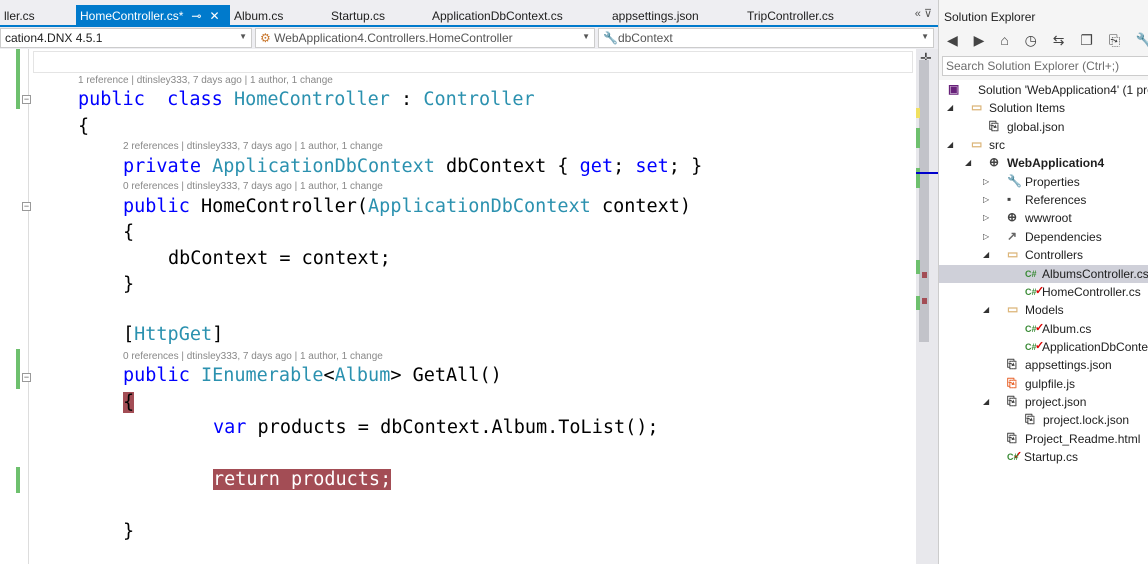  I want to click on code-token: }, so click(129, 284).